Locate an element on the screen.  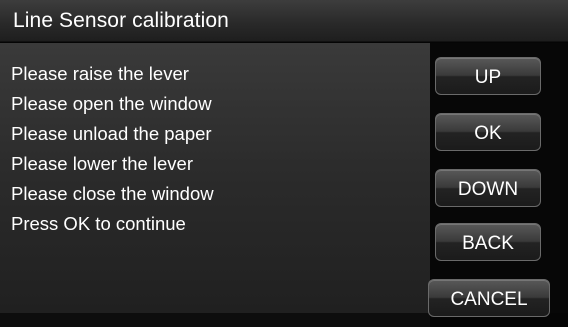
screen-title: Line Sensor calibration is located at coordinates (121, 20).